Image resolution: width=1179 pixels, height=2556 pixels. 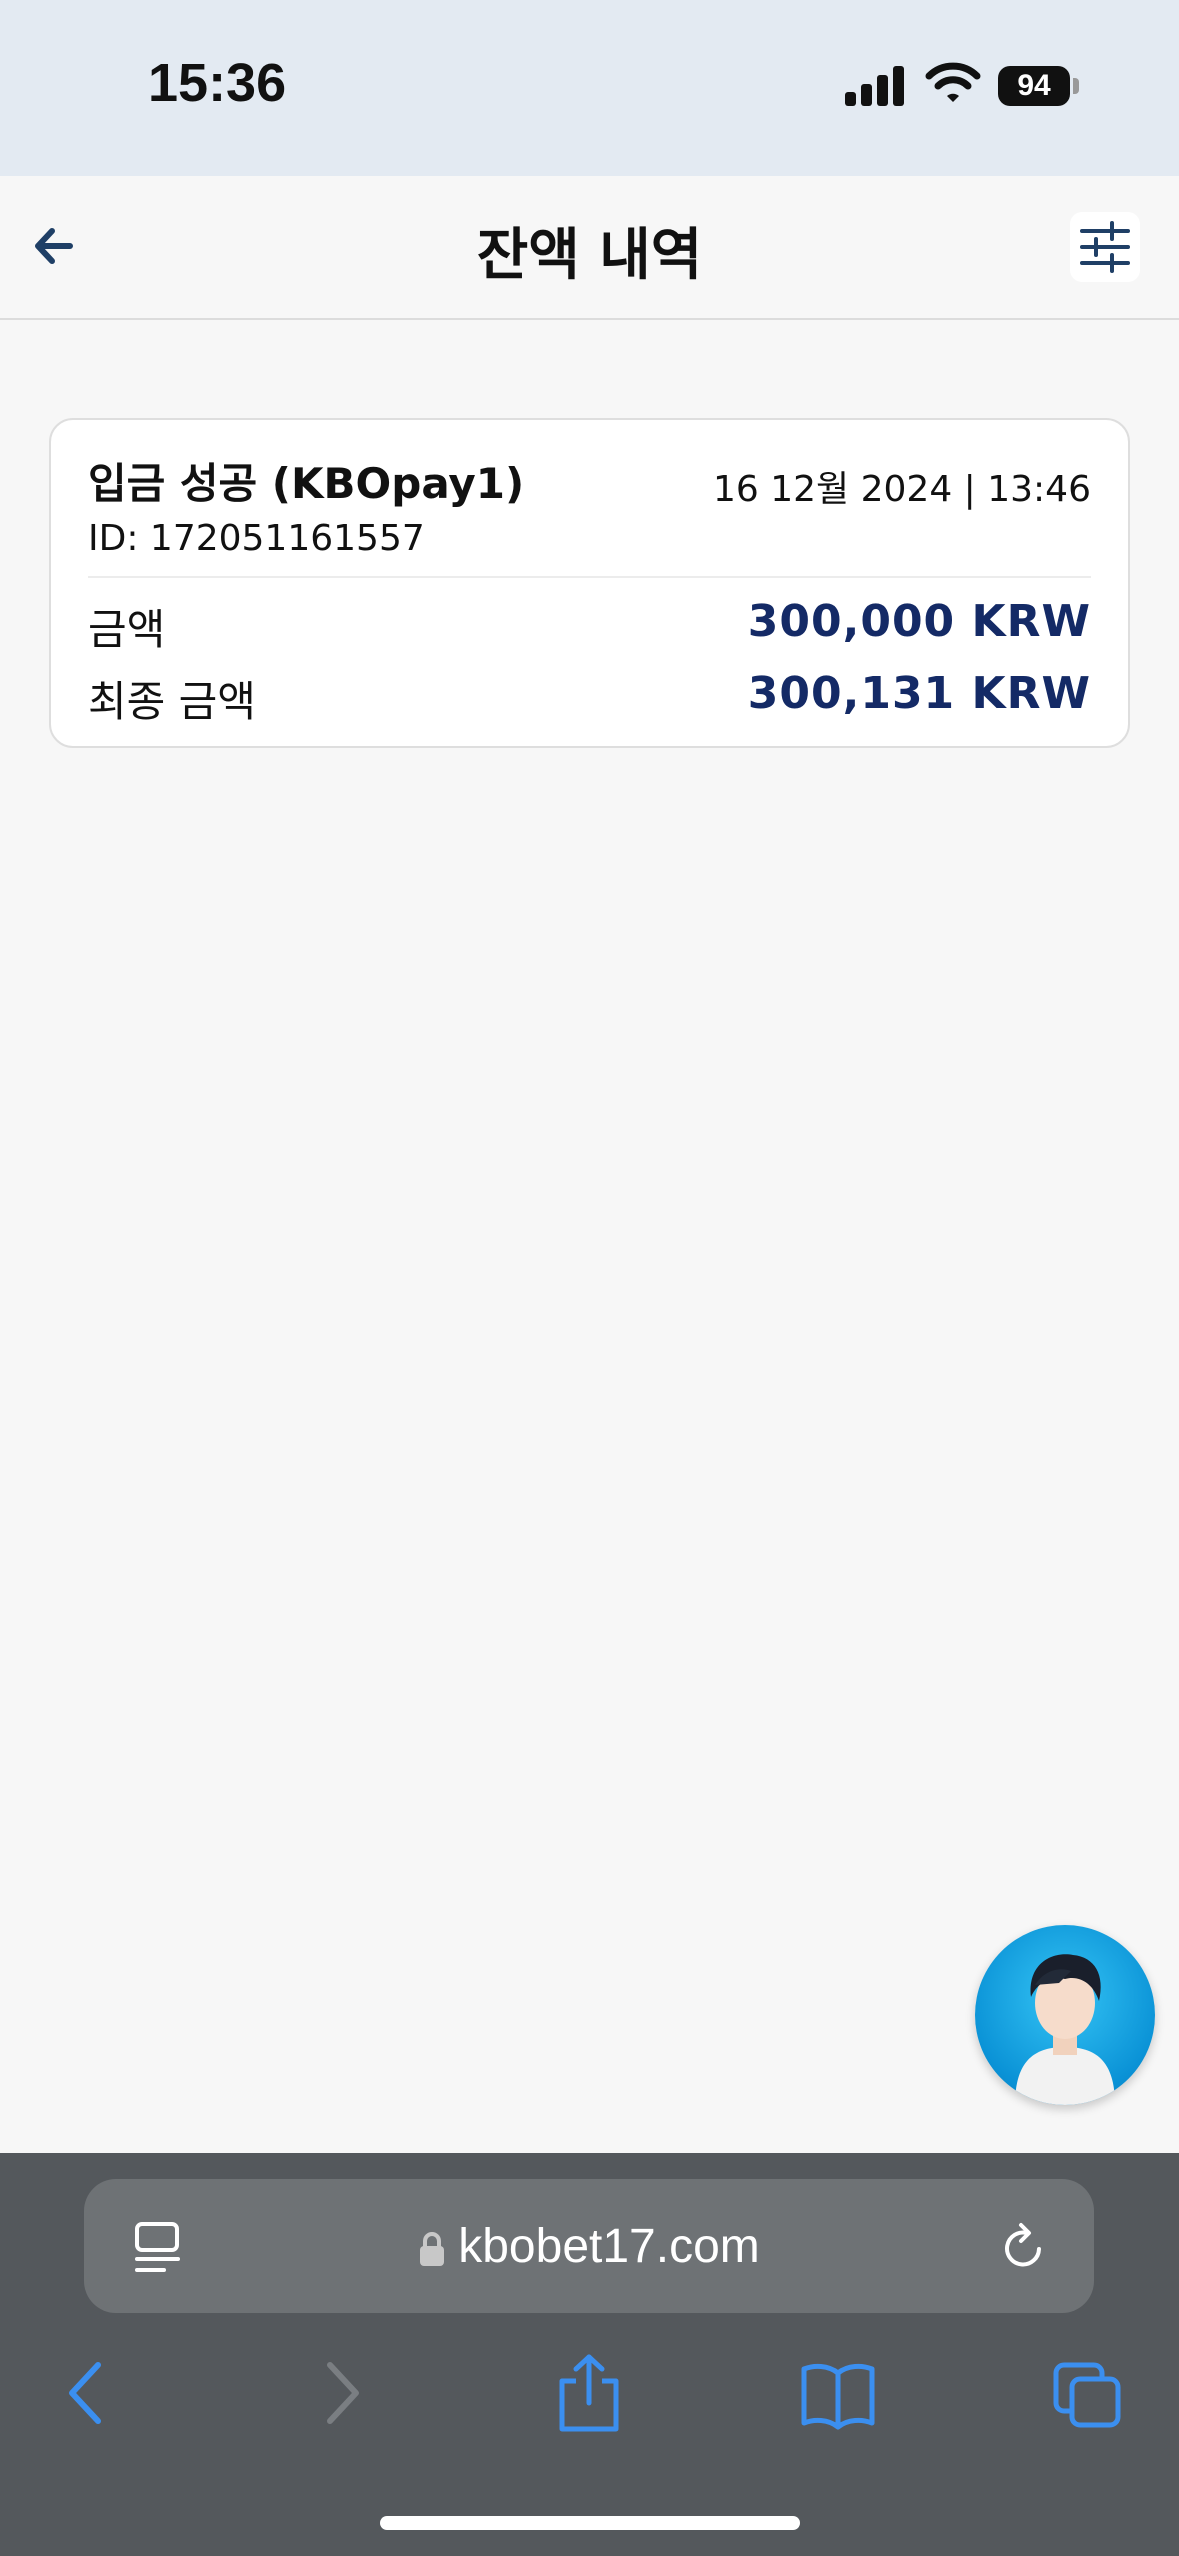 What do you see at coordinates (953, 82) in the screenshot?
I see `wifi-icon` at bounding box center [953, 82].